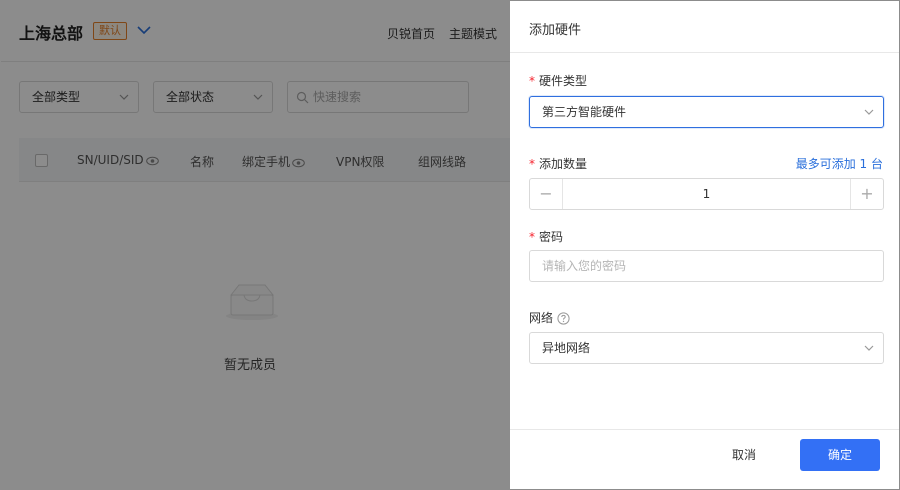  What do you see at coordinates (546, 237) in the screenshot?
I see `password-label: * 密码` at bounding box center [546, 237].